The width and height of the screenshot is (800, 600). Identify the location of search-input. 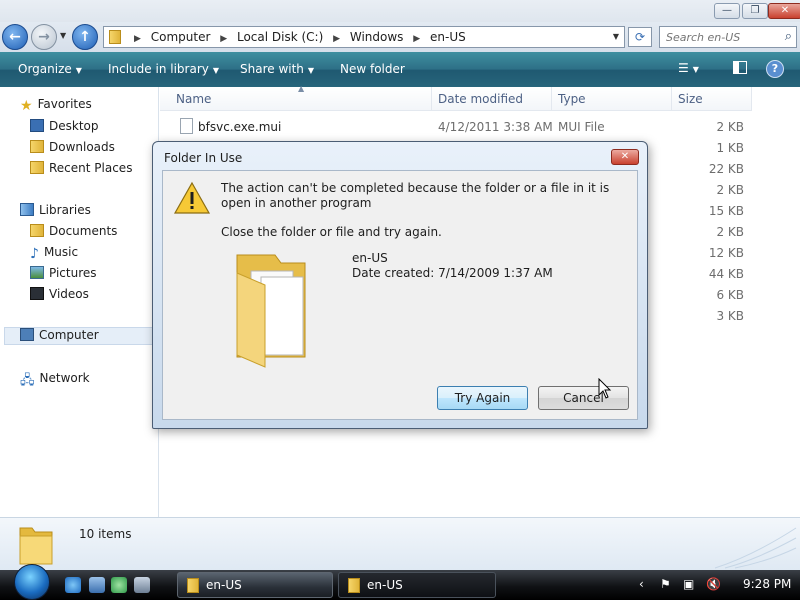
(721, 37).